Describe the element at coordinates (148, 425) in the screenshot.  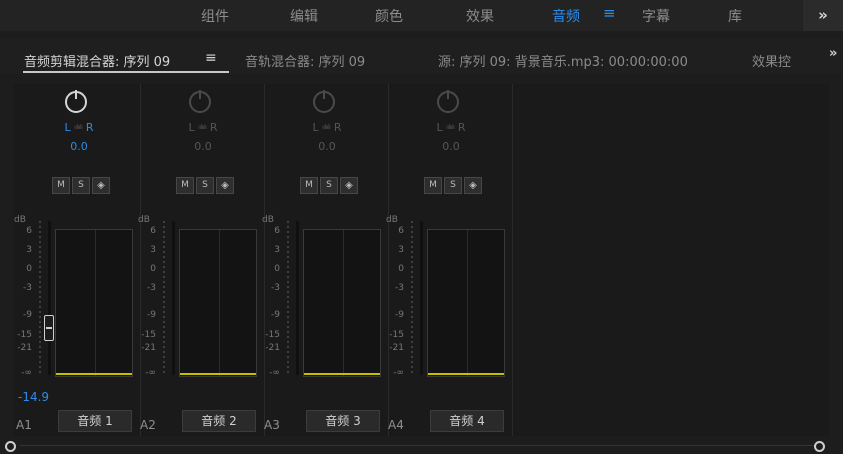
I see `channel-id: A2` at that location.